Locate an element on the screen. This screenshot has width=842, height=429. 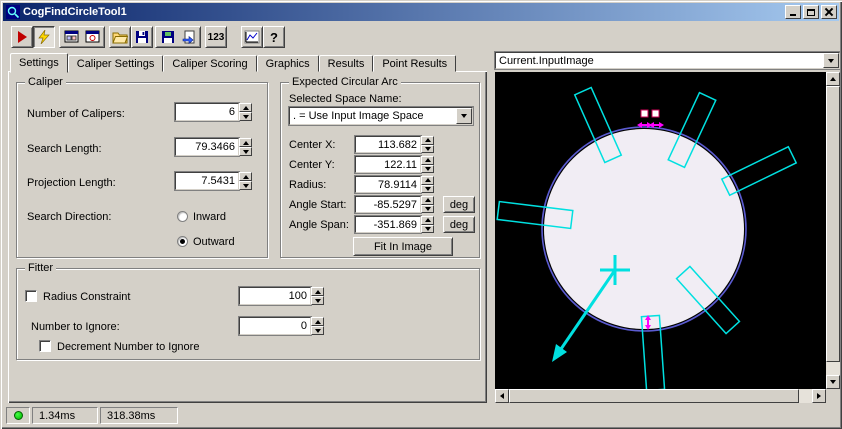
save-button is located at coordinates (142, 37).